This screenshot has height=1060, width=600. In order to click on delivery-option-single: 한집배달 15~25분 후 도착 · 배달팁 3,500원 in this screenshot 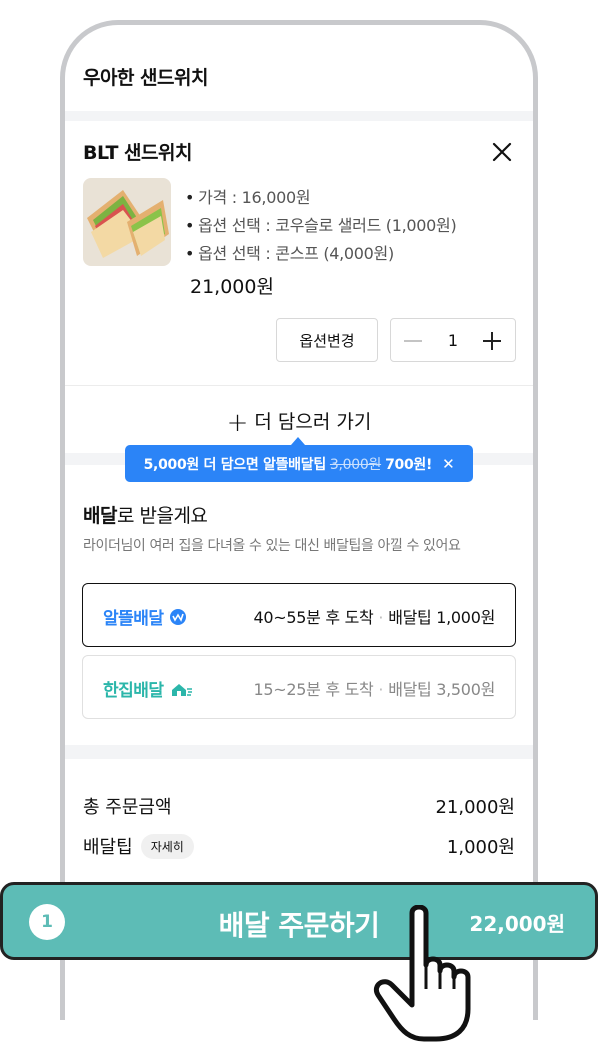, I will do `click(299, 687)`.